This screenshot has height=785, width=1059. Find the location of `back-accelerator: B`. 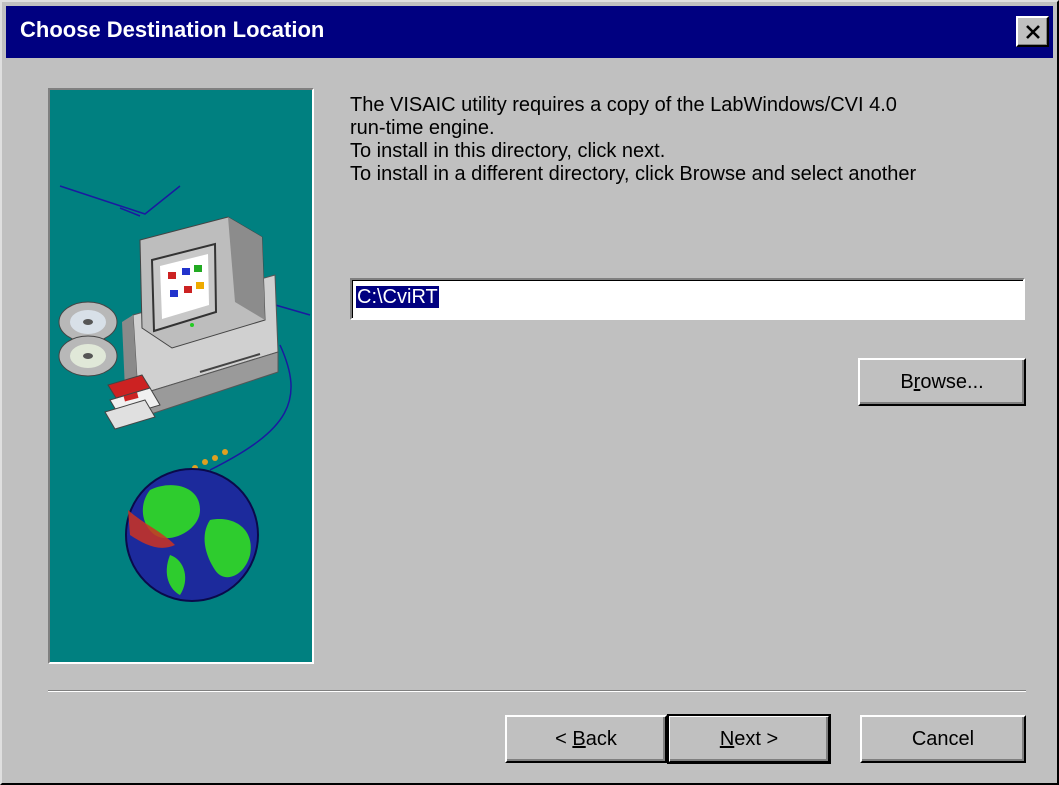

back-accelerator: B is located at coordinates (579, 738).